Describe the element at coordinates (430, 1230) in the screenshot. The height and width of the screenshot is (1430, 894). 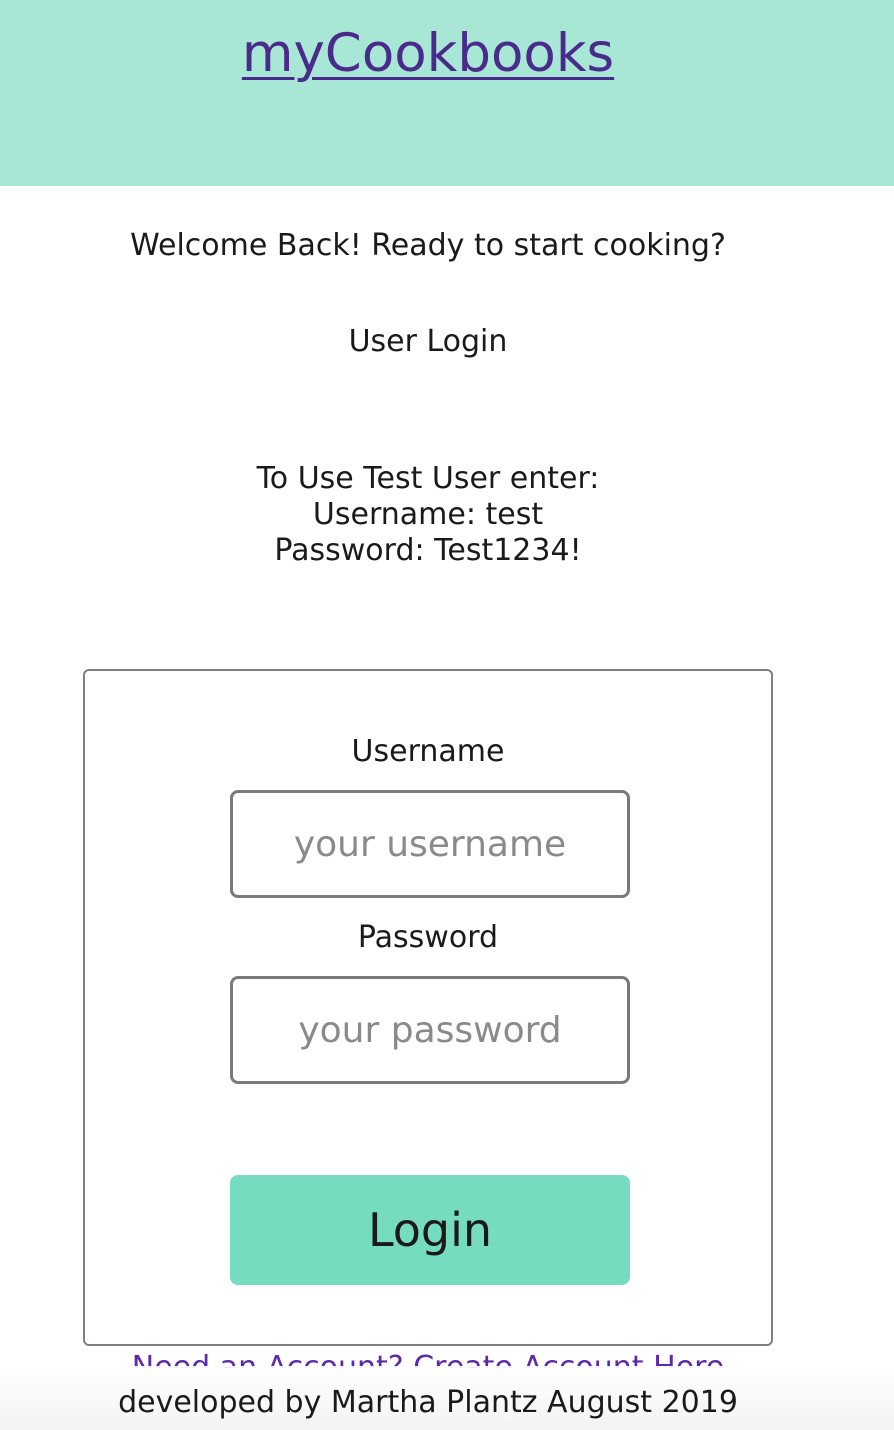
I see `login-button: Login` at that location.